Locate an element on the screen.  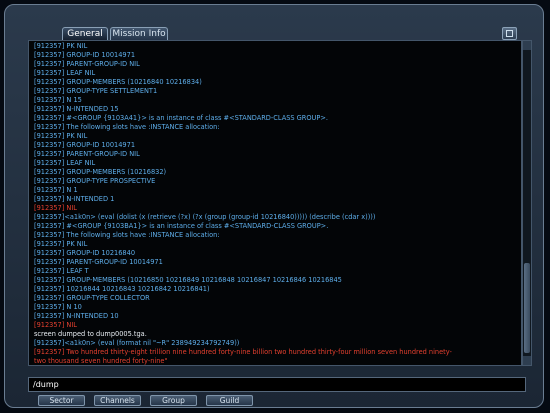
chat-input is located at coordinates (277, 384).